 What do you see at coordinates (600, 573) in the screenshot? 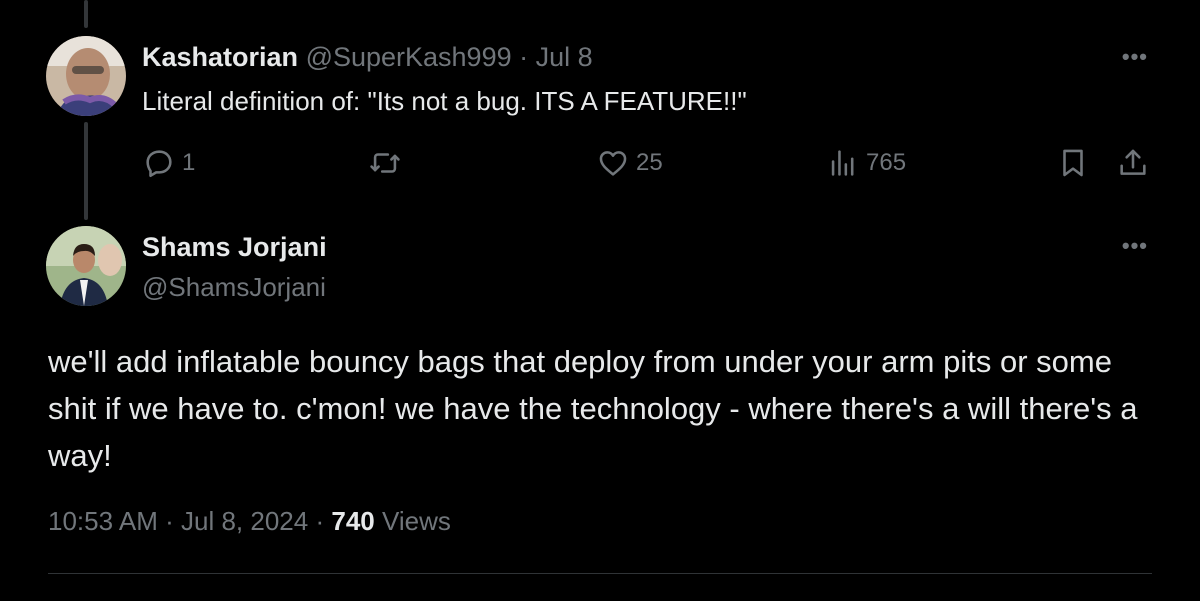
I see `divider` at bounding box center [600, 573].